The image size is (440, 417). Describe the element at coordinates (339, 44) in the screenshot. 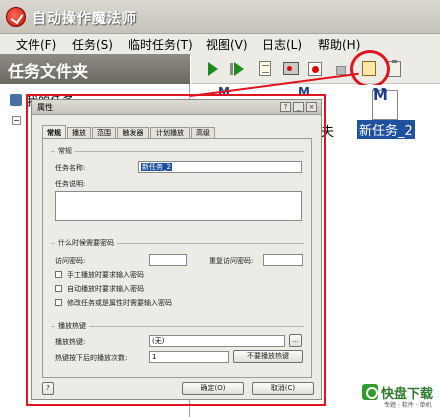

I see `menu-help: 帮助(H)` at that location.